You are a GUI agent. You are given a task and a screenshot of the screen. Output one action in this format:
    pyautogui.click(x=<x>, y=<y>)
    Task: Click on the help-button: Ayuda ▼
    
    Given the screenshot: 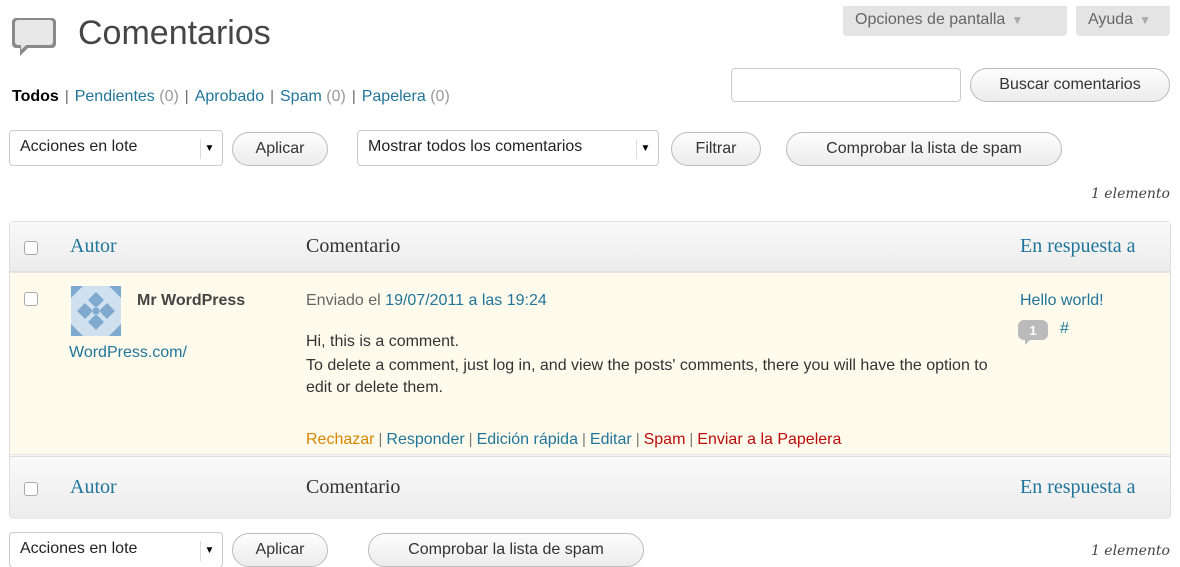 What is the action you would take?
    pyautogui.click(x=1123, y=21)
    